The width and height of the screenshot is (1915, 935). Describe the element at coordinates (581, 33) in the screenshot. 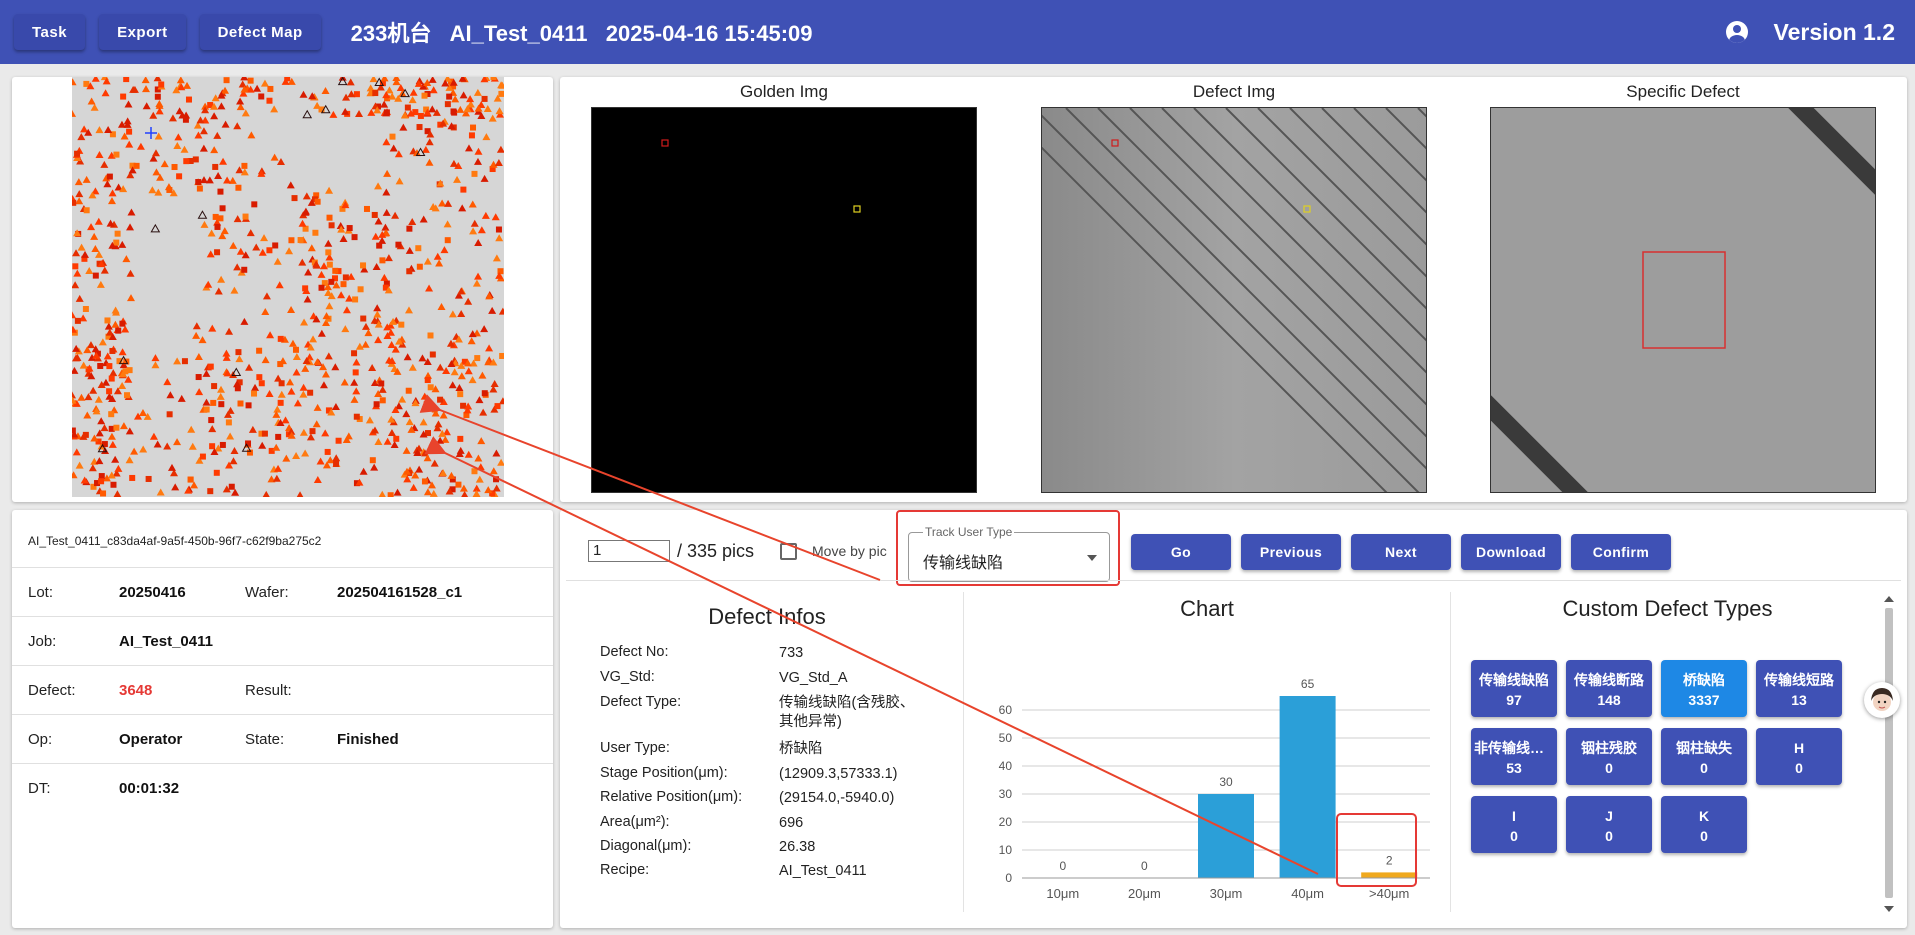

I see `page-title: 233机台 AI_Test_0411 2025-04-16 15:45:09` at that location.